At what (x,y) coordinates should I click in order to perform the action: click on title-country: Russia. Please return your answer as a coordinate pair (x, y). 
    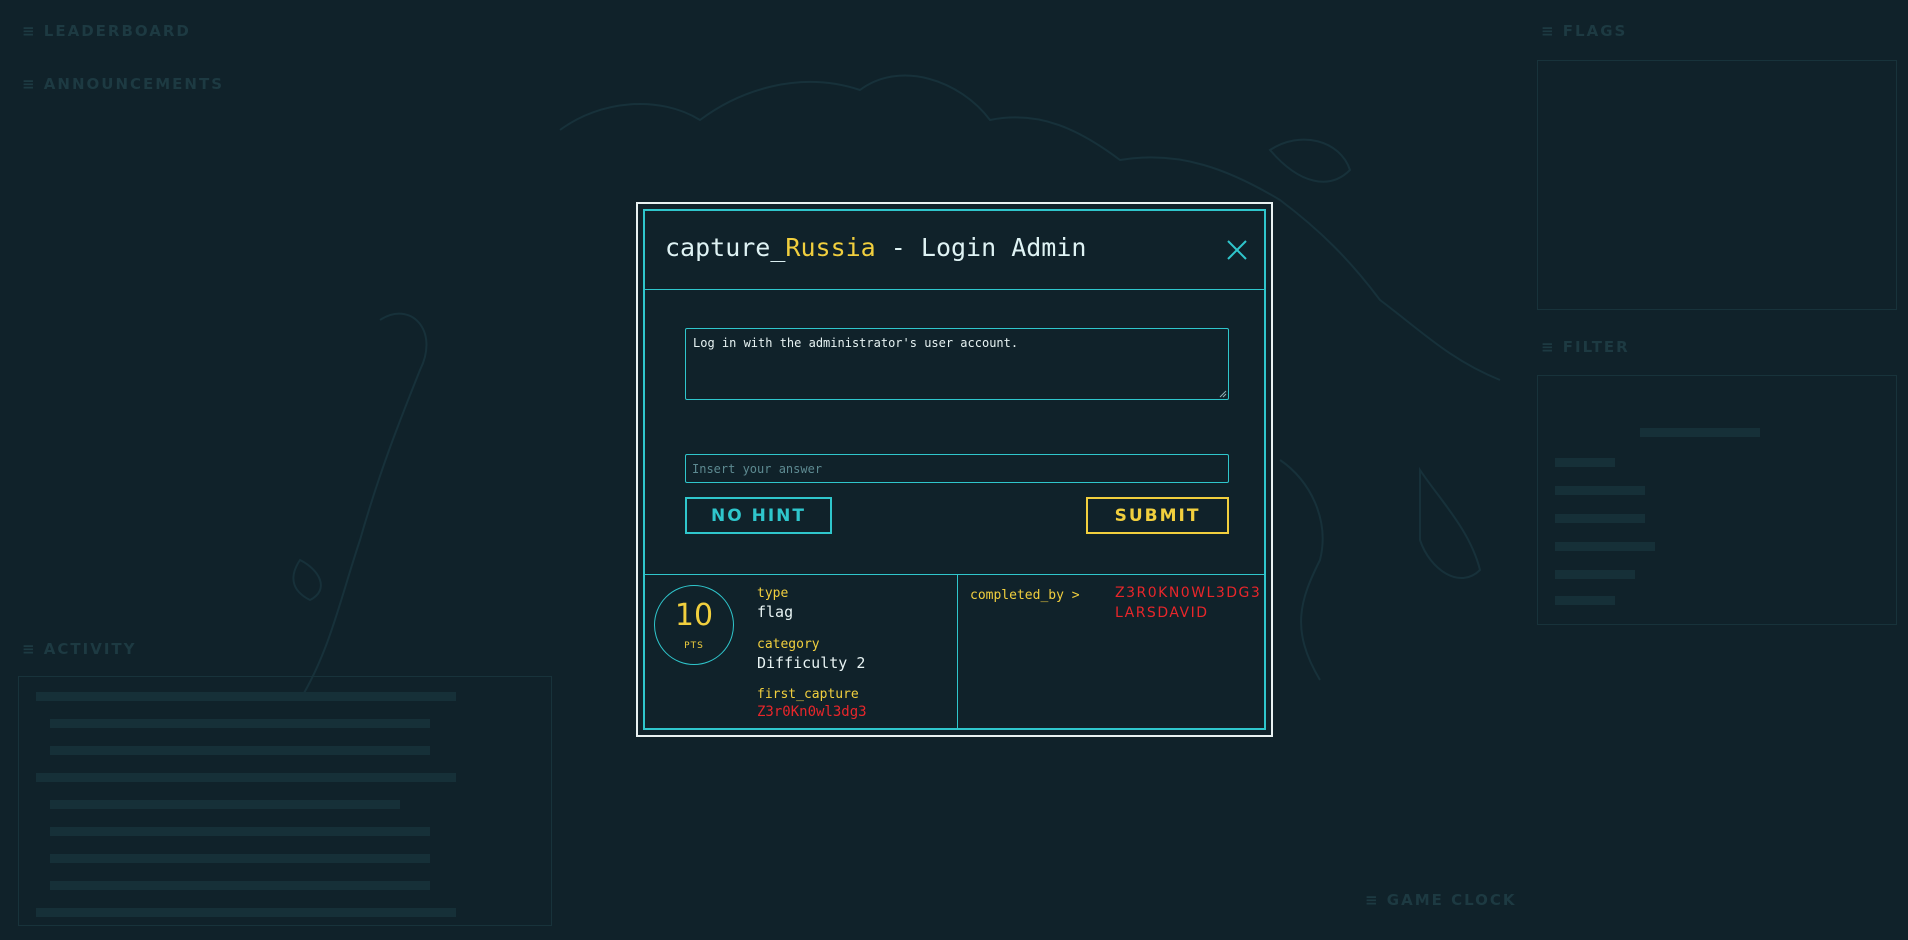
    Looking at the image, I should click on (830, 247).